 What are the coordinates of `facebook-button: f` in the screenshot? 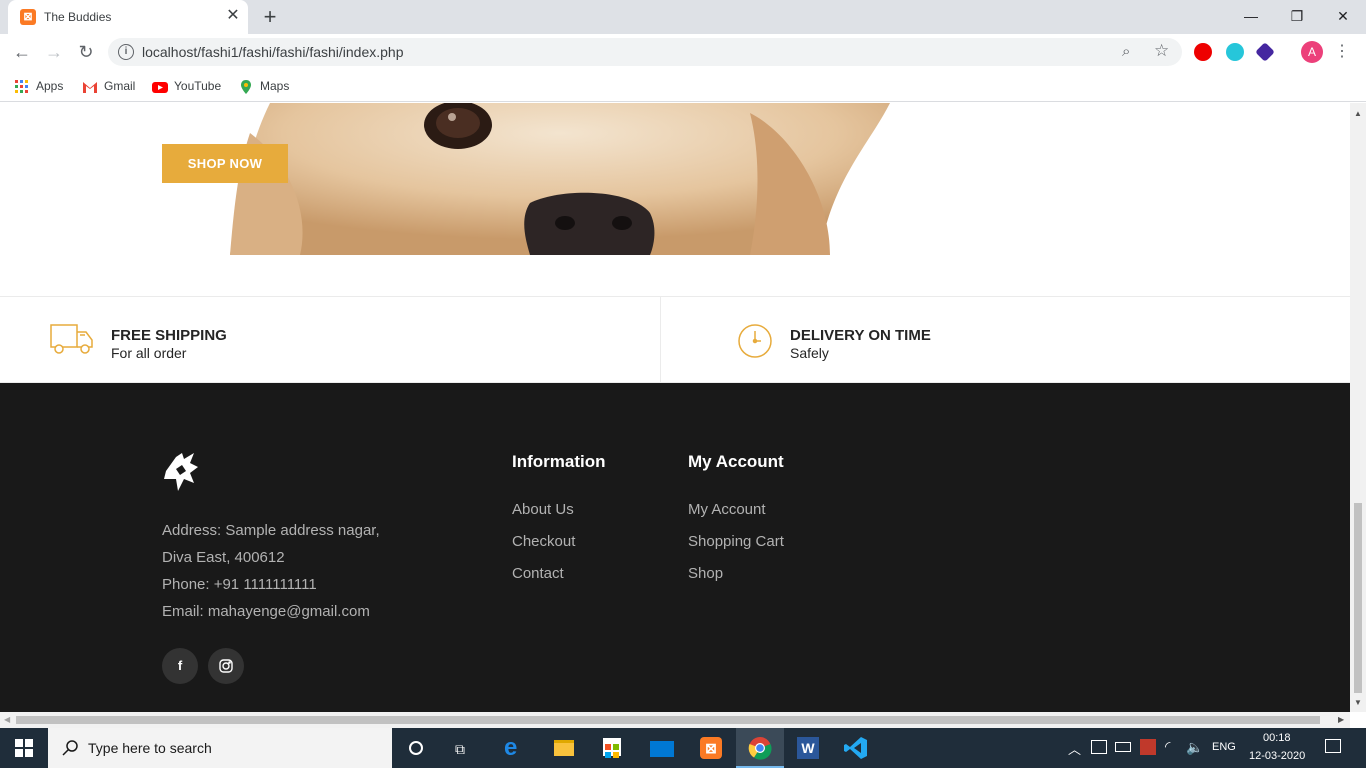 It's located at (180, 666).